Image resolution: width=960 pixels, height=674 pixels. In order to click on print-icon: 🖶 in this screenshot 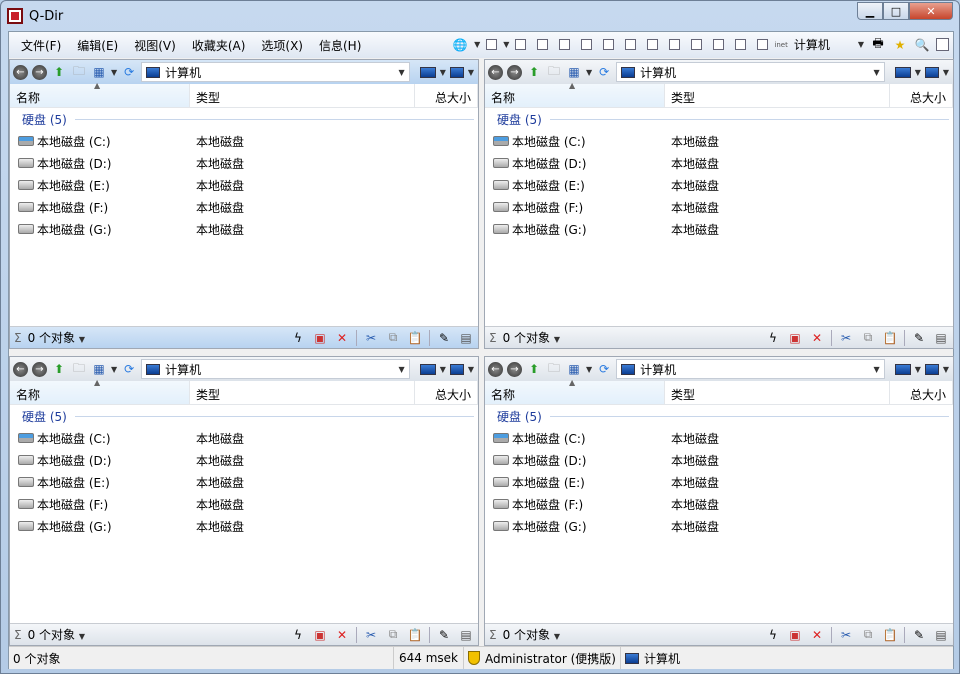, I will do `click(878, 44)`.